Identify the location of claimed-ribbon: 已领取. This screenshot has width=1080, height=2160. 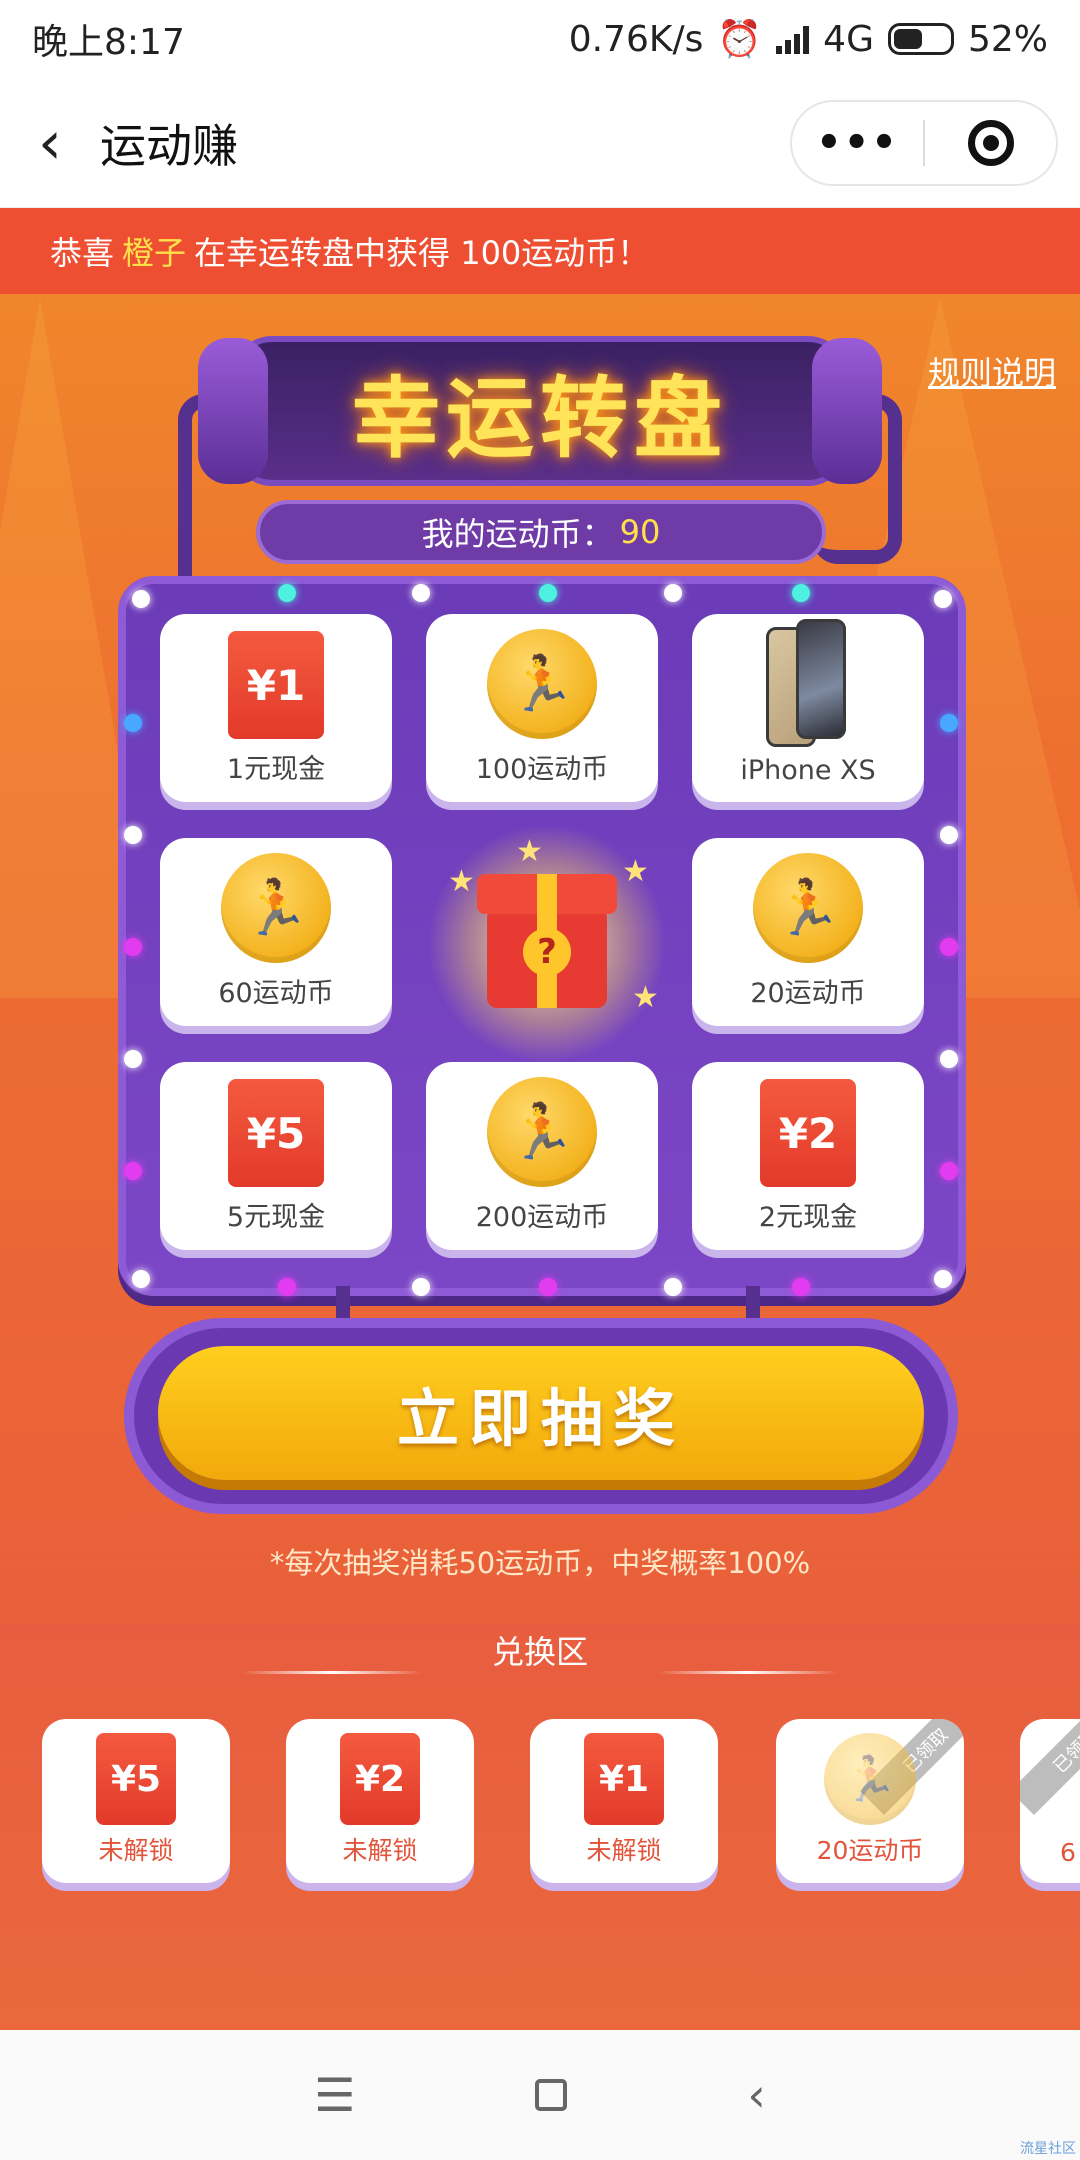
(1050, 1767).